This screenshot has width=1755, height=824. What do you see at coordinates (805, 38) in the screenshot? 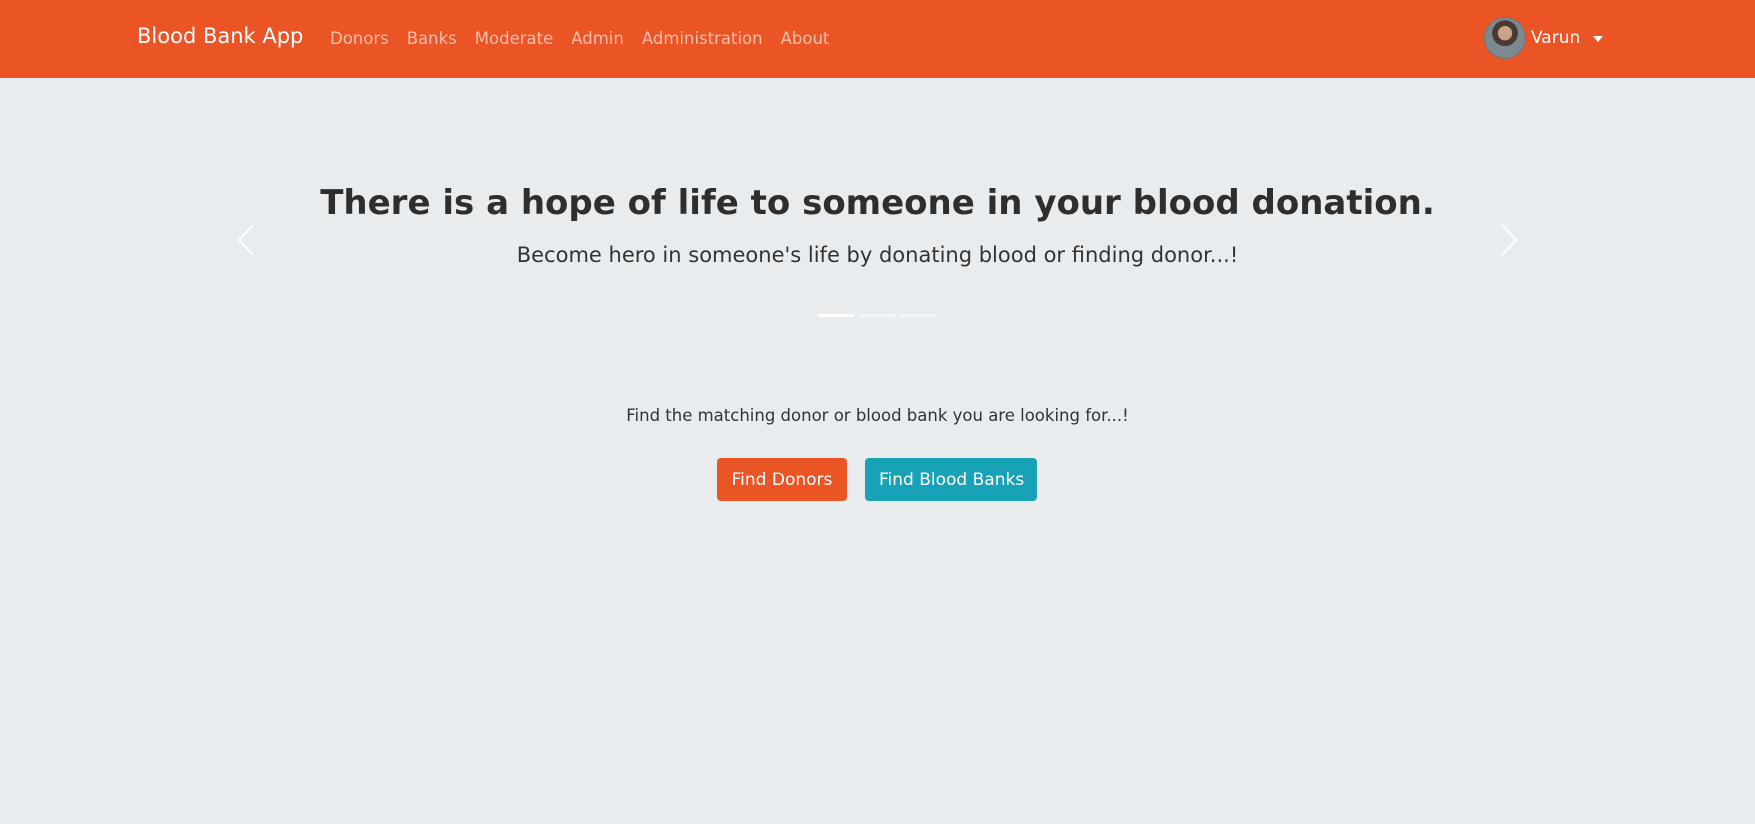
I see `nav-link-about: About` at bounding box center [805, 38].